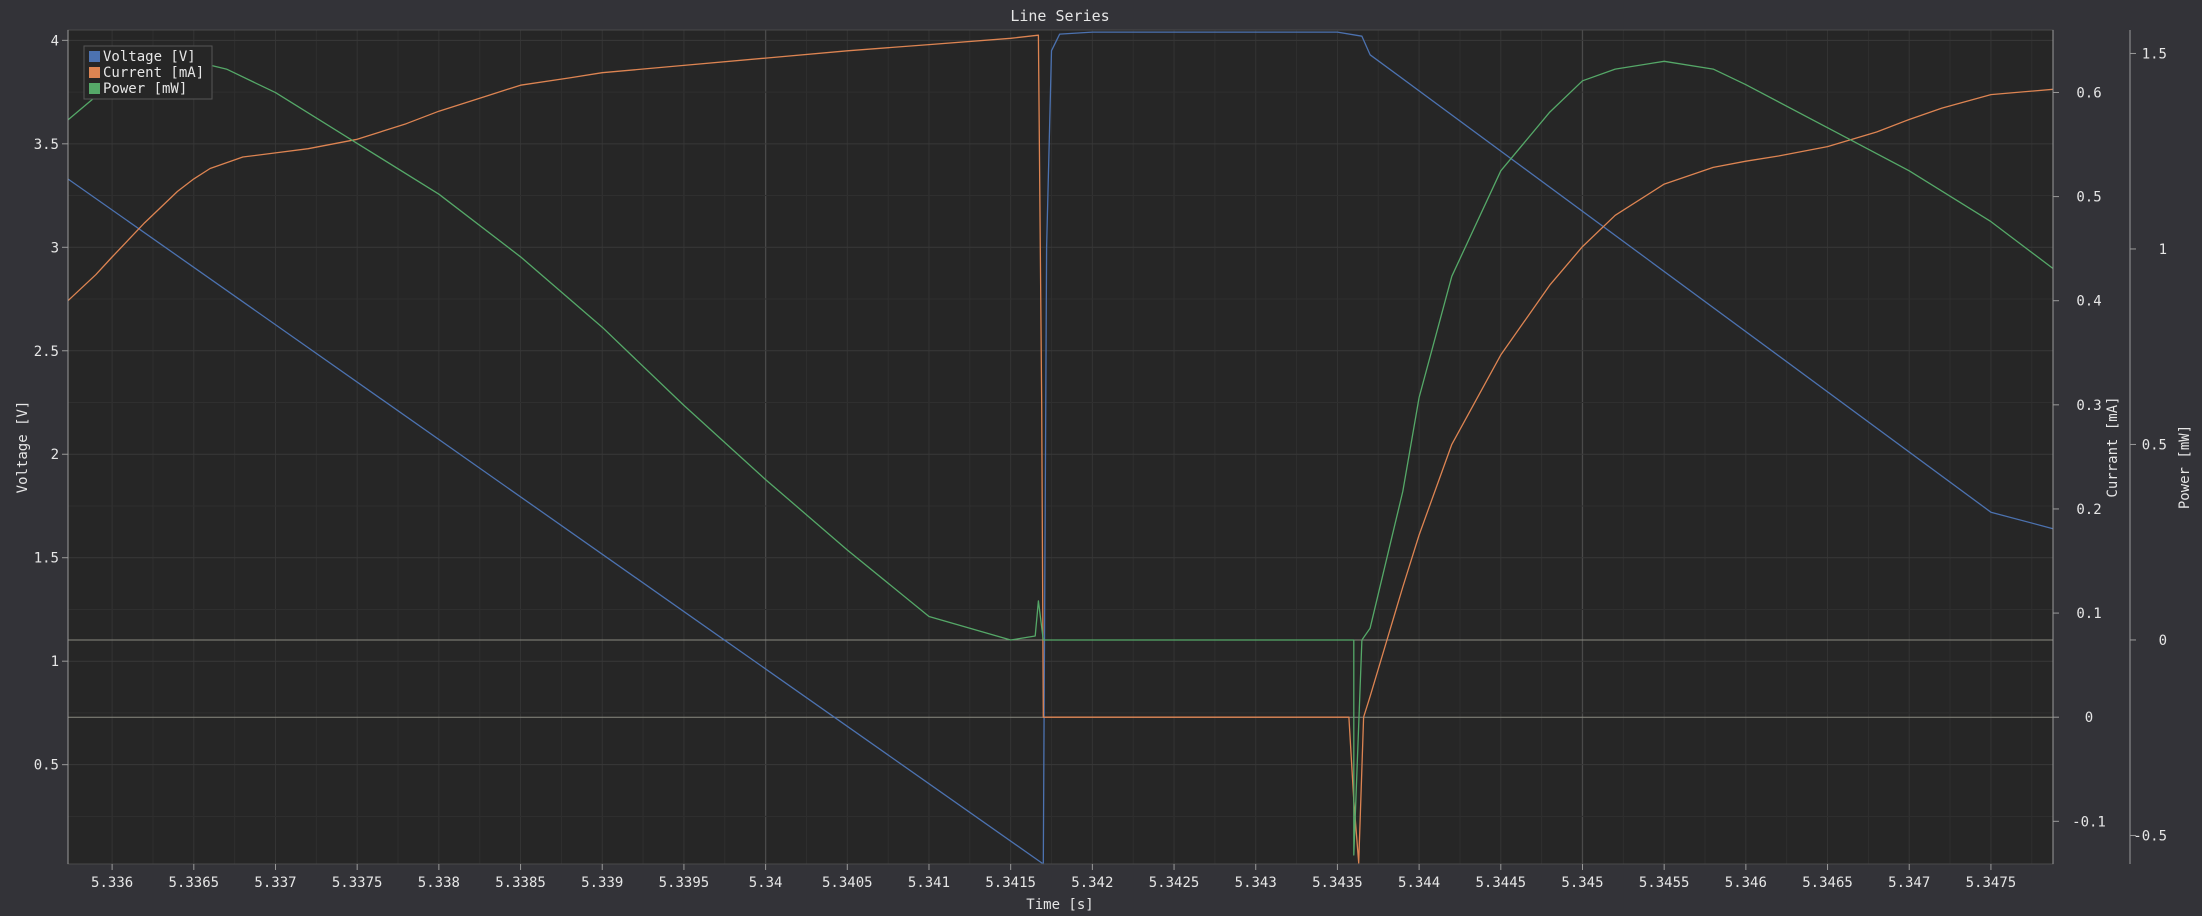 The width and height of the screenshot is (2202, 916). Describe the element at coordinates (149, 57) in the screenshot. I see `legend-entry: Voltage [V]` at that location.